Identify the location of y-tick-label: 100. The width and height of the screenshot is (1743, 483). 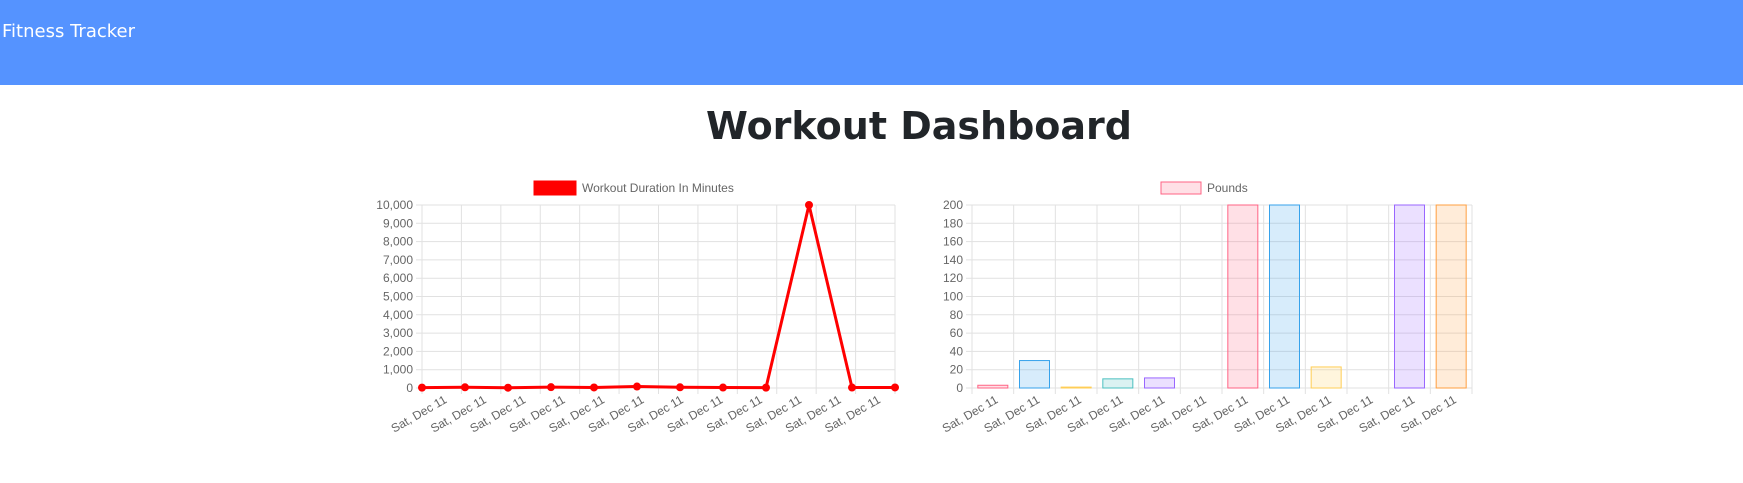
(953, 297).